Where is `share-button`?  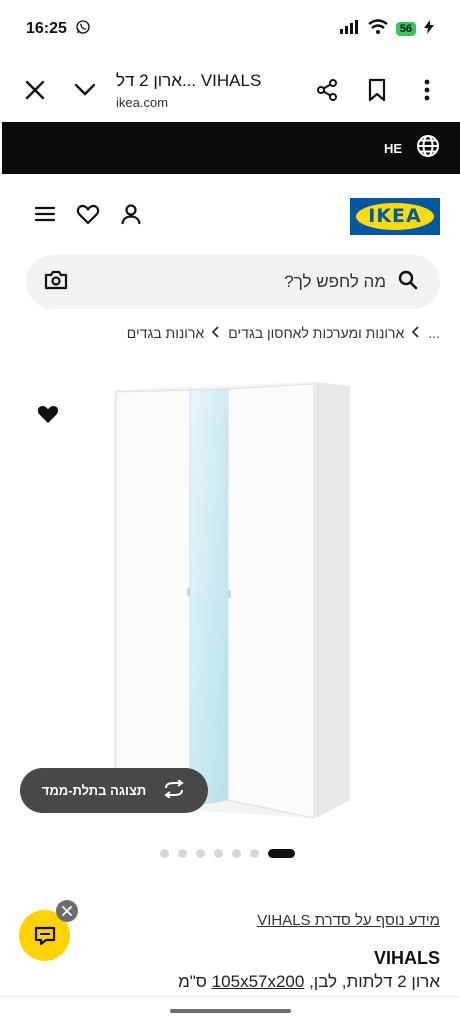 share-button is located at coordinates (327, 90).